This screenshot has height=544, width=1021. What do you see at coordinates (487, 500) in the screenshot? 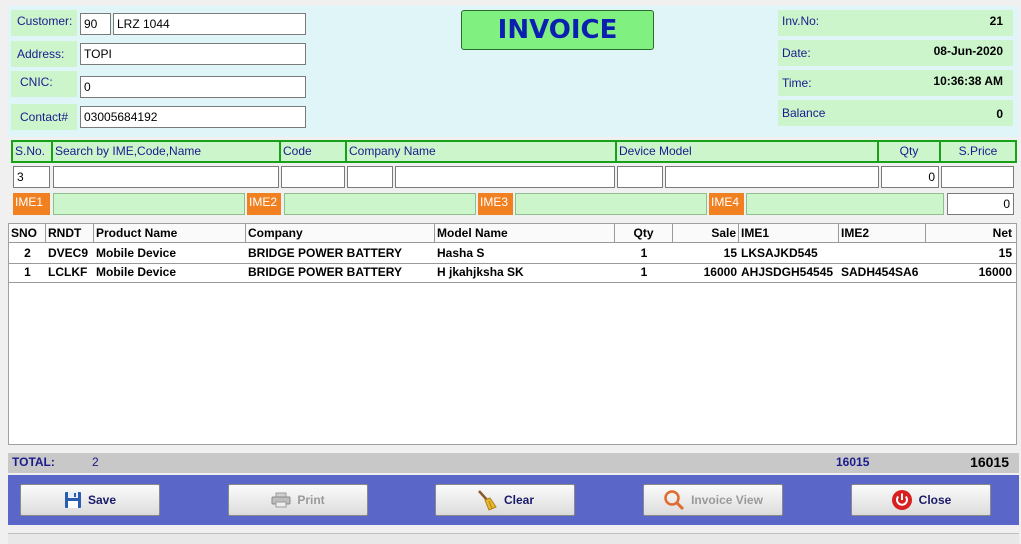
I see `broom-icon` at bounding box center [487, 500].